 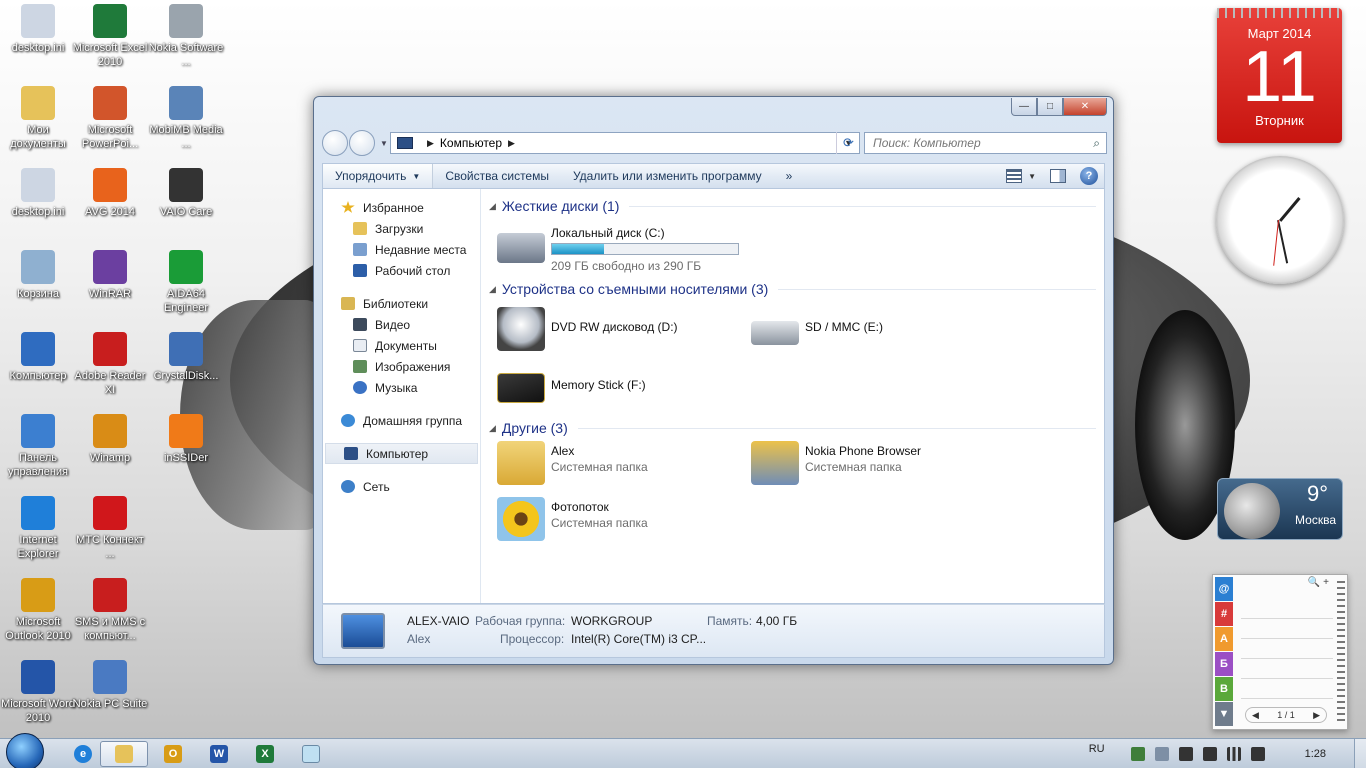 What do you see at coordinates (1257, 754) in the screenshot?
I see `volume-icon` at bounding box center [1257, 754].